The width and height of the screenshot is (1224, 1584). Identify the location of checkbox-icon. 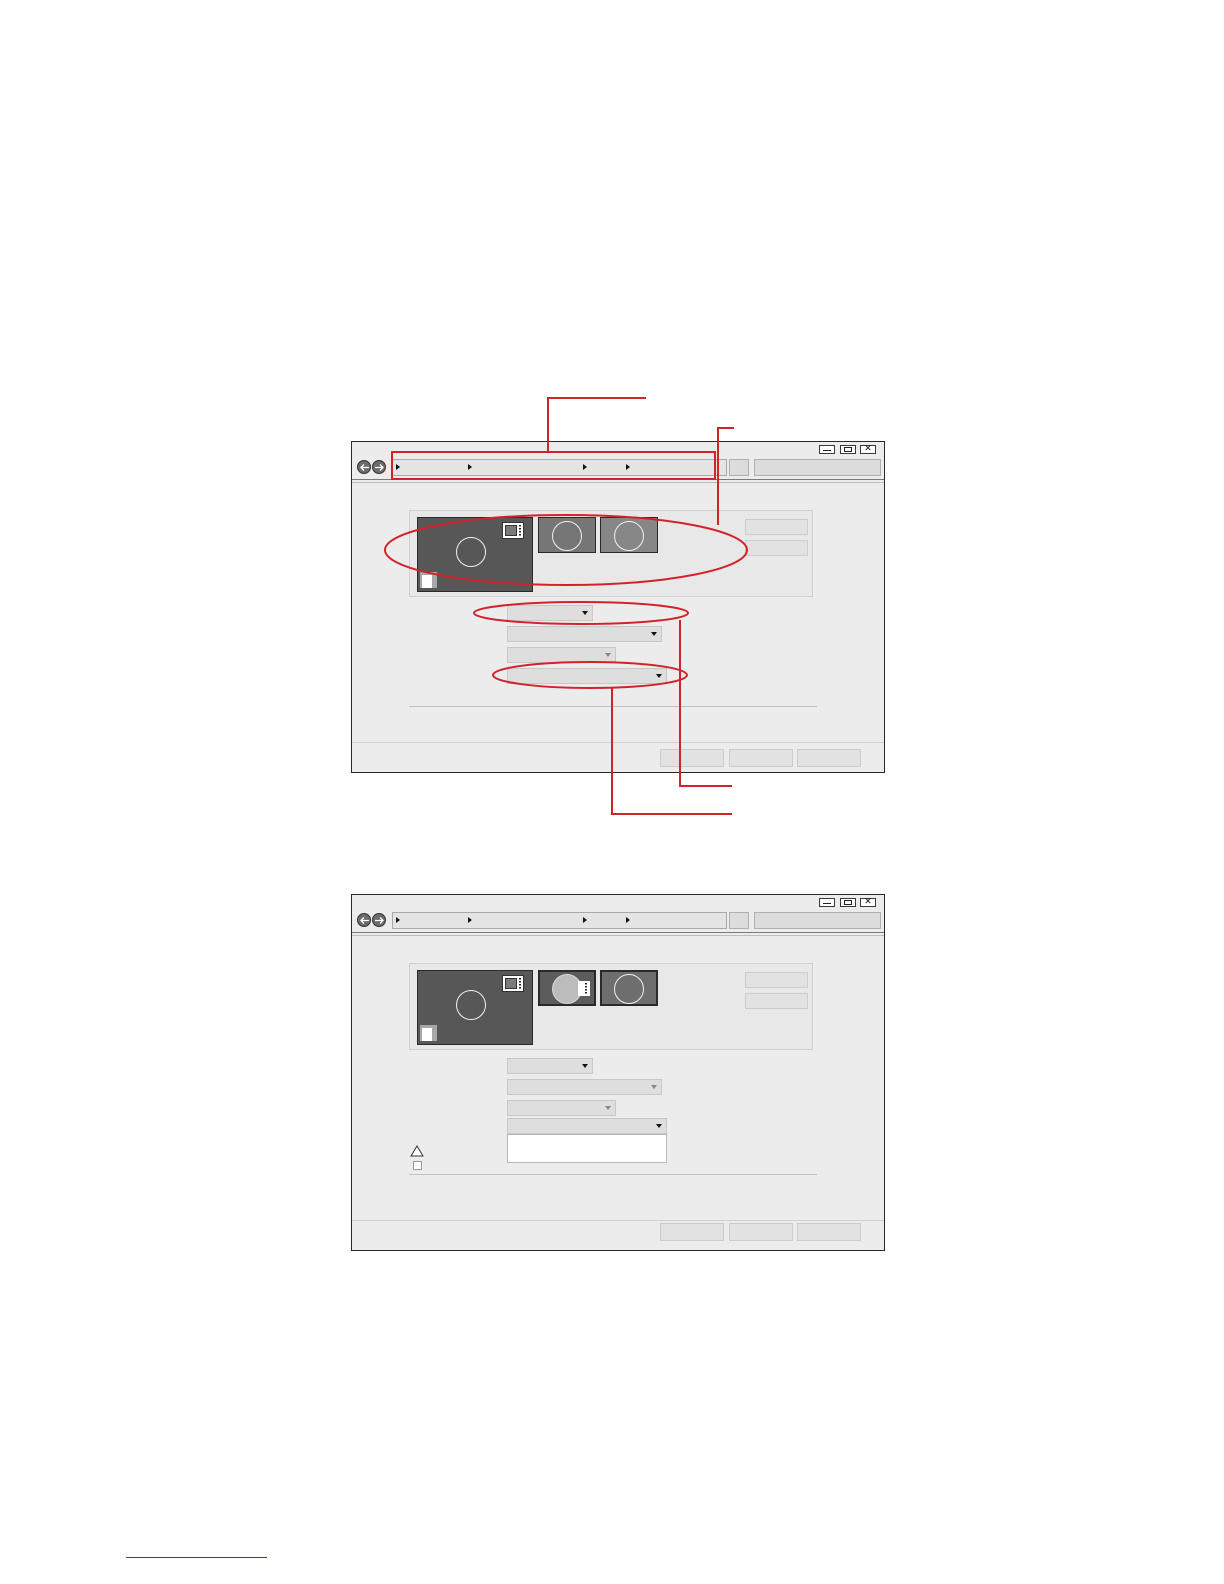
(417, 1165).